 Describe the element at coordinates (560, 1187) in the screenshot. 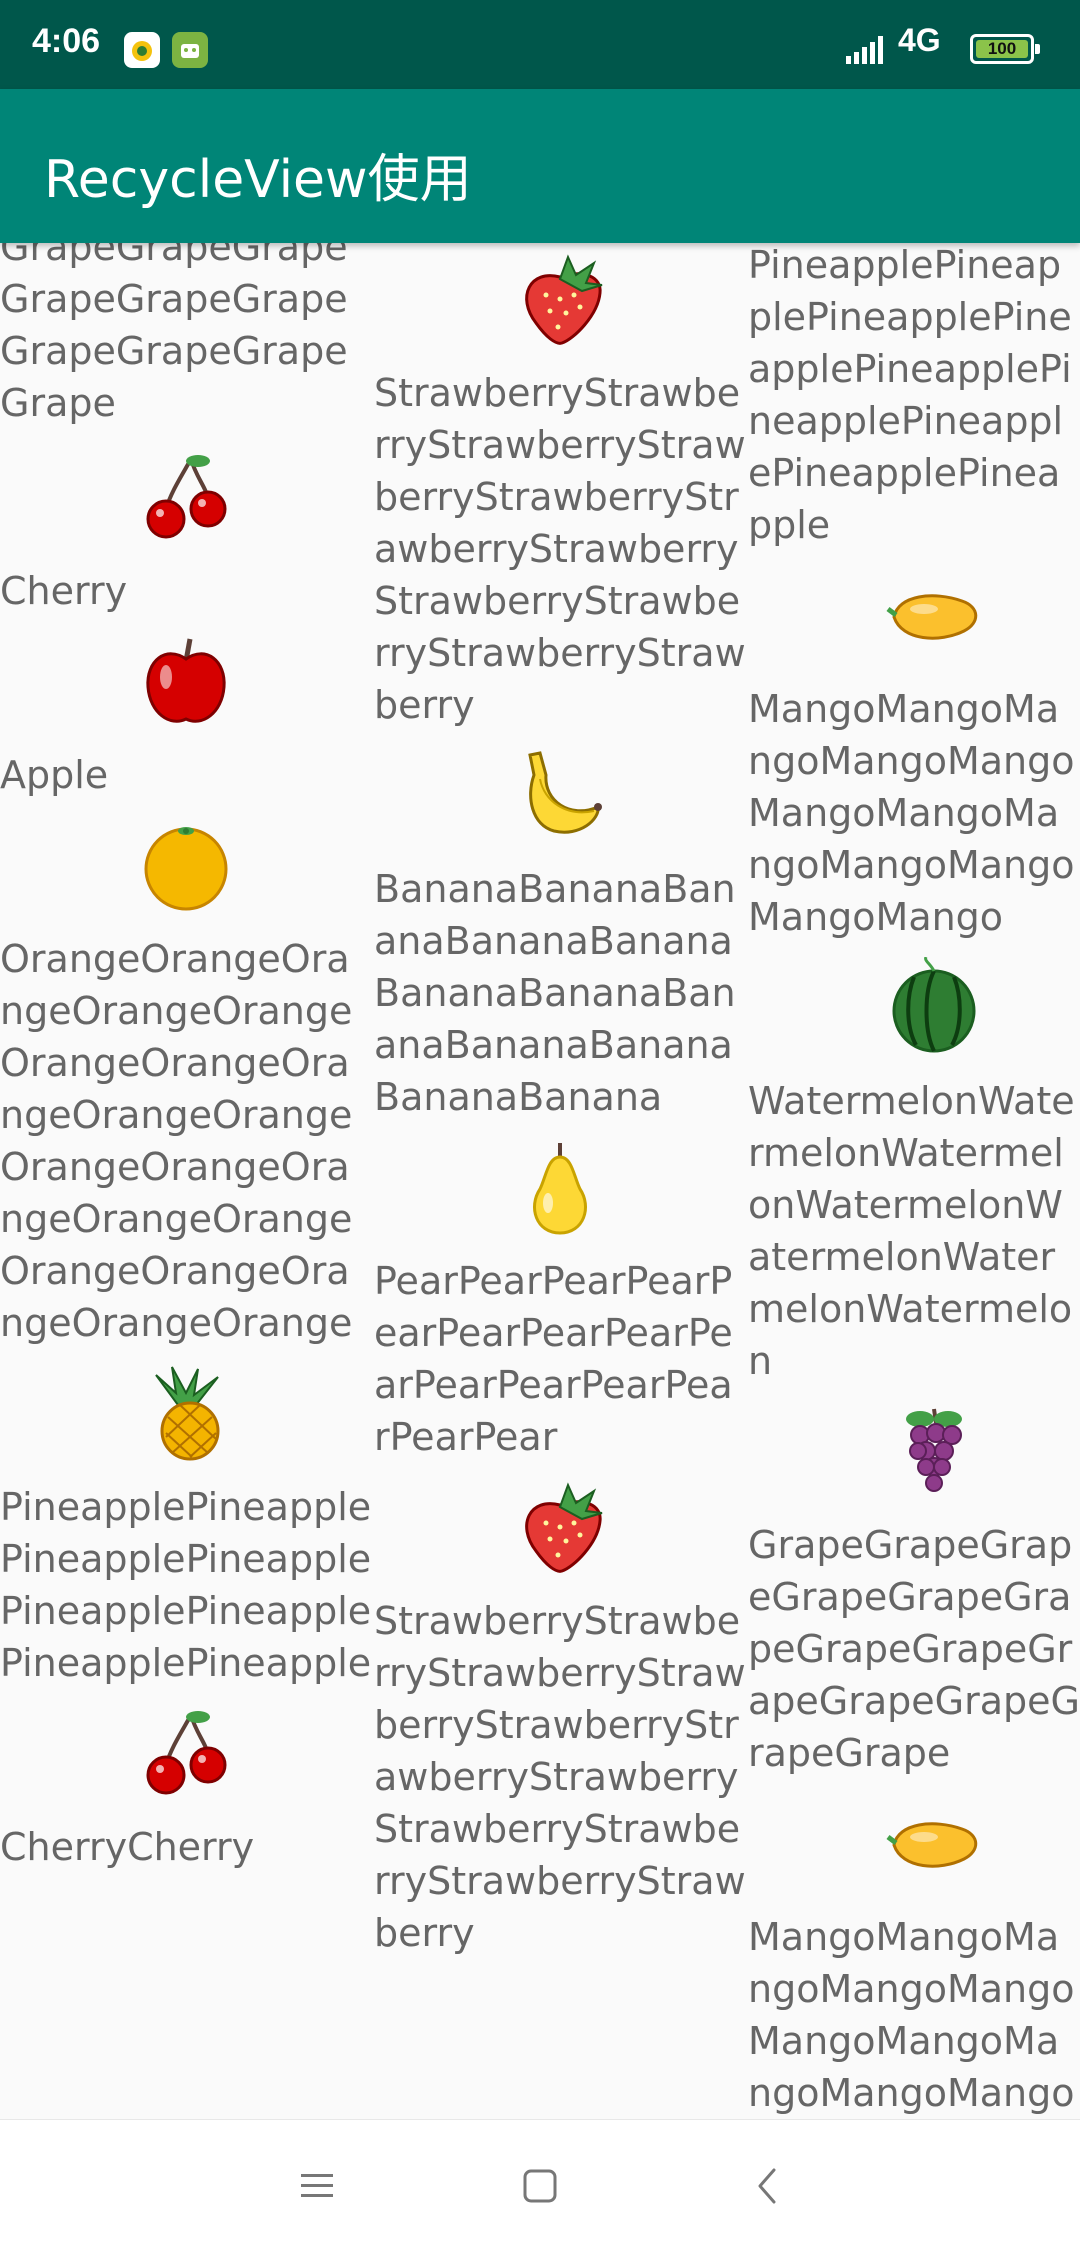

I see `pear-icon` at that location.